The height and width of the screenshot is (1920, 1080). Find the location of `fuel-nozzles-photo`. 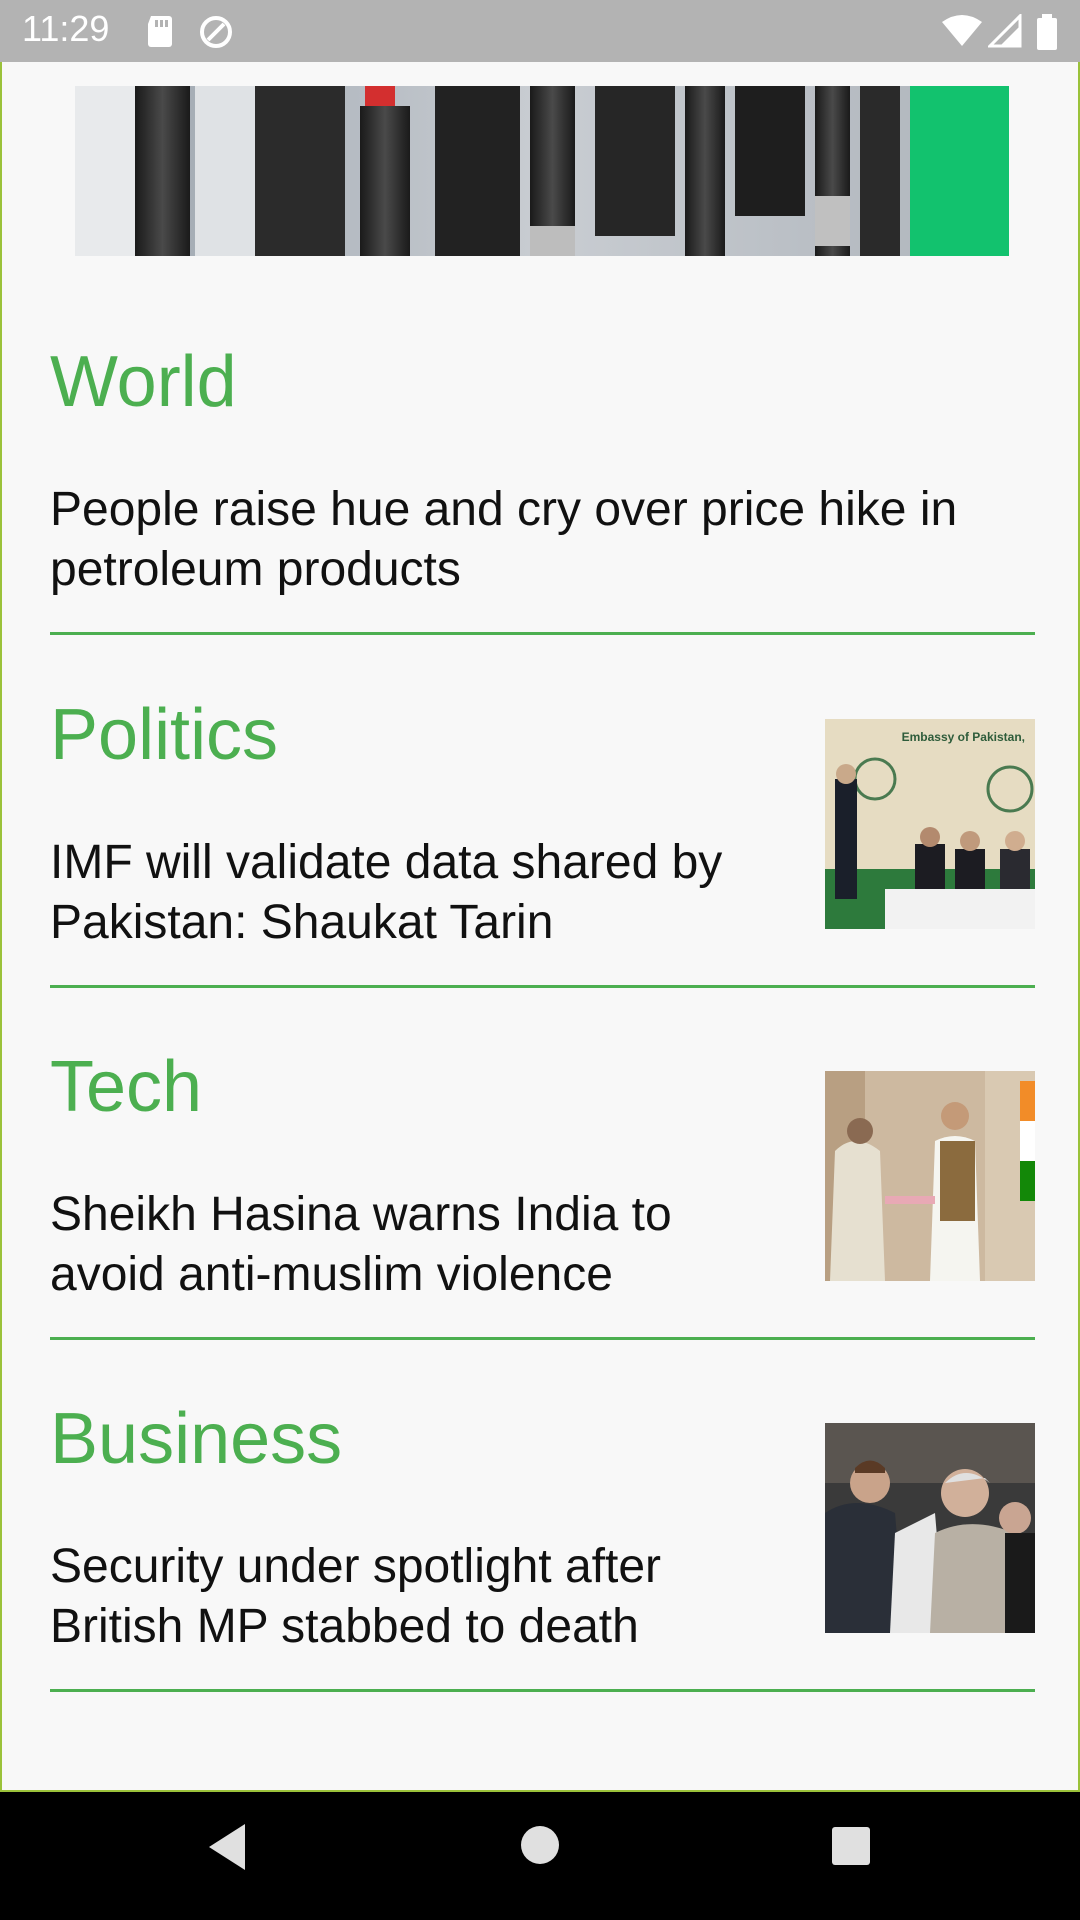

fuel-nozzles-photo is located at coordinates (542, 171).